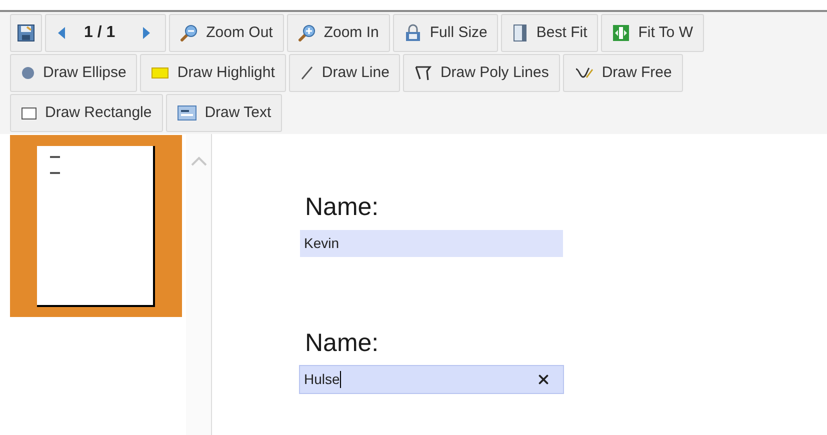  What do you see at coordinates (100, 33) in the screenshot?
I see `page-counter: 1 / 1` at bounding box center [100, 33].